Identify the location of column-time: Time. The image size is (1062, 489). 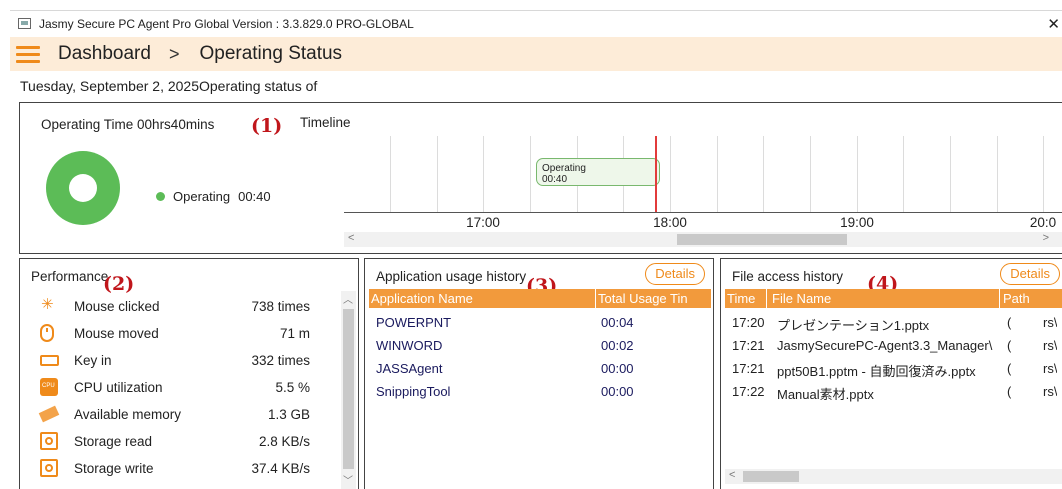
(741, 298).